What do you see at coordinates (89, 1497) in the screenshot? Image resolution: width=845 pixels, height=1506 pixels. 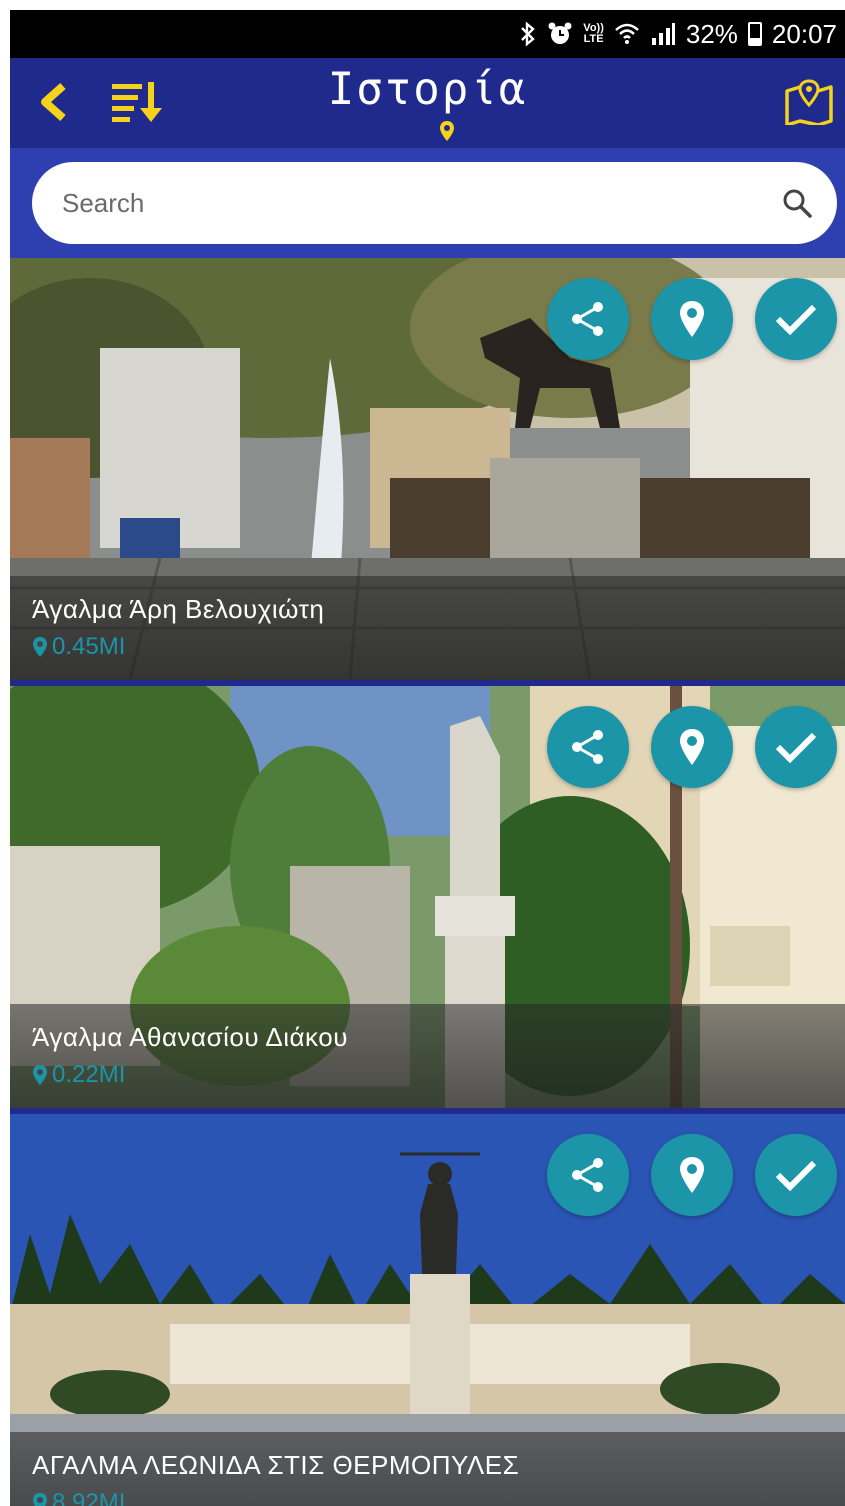 I see `distance-value: 8.92MI` at bounding box center [89, 1497].